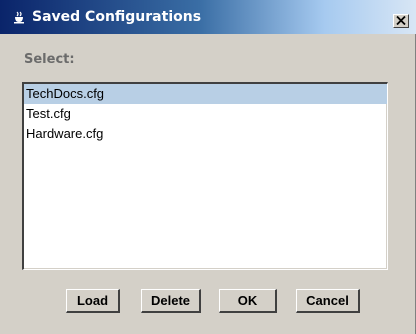 The image size is (416, 334). Describe the element at coordinates (328, 301) in the screenshot. I see `cancel-button: Cancel` at that location.